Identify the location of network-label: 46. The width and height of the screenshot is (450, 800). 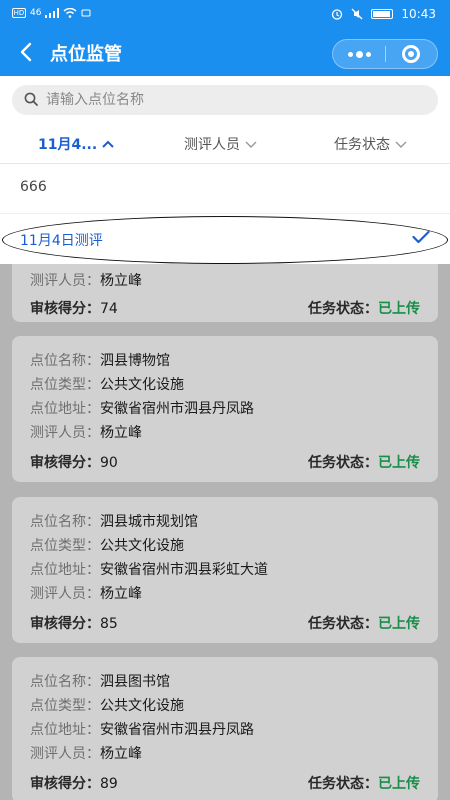
(36, 13).